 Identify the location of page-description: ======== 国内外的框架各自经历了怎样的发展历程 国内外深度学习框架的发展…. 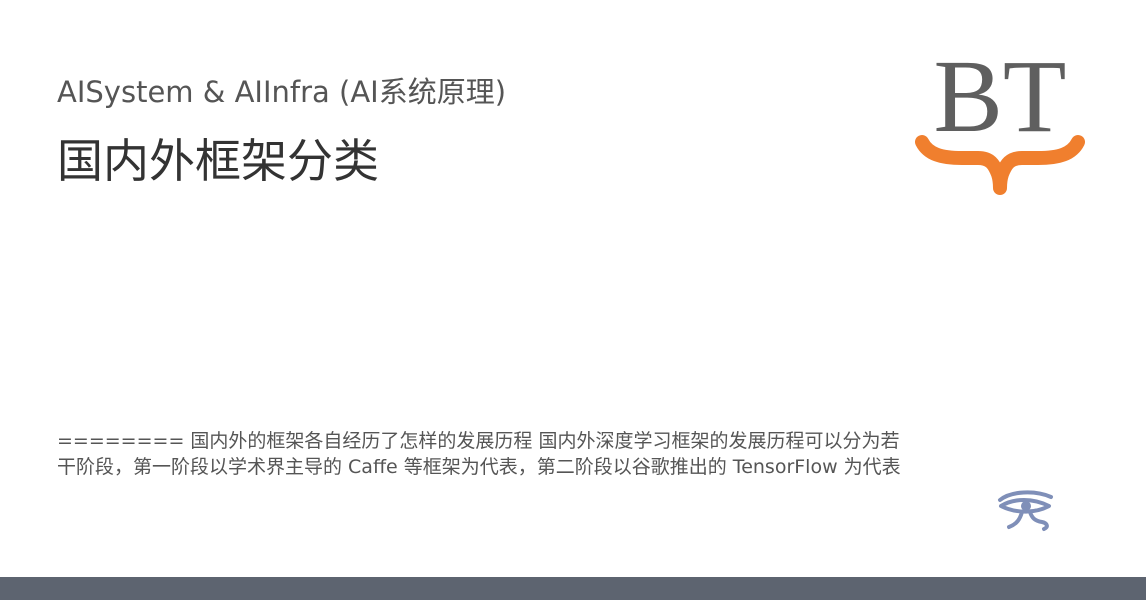
(479, 454).